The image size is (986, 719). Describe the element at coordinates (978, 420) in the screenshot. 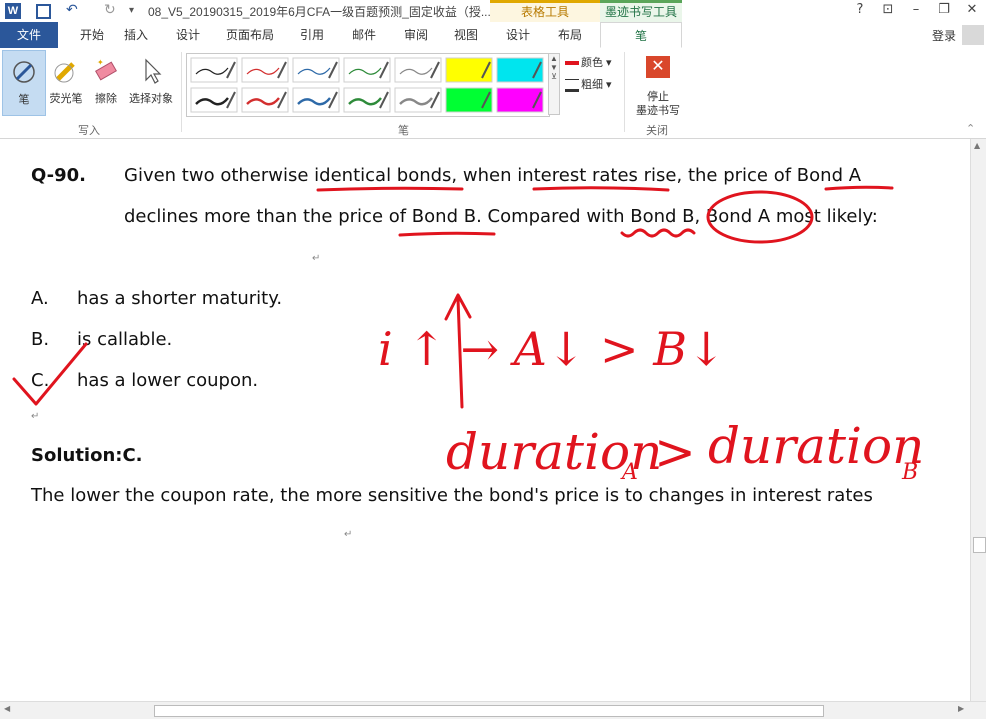

I see `vertical-scrollbar: ▲` at that location.